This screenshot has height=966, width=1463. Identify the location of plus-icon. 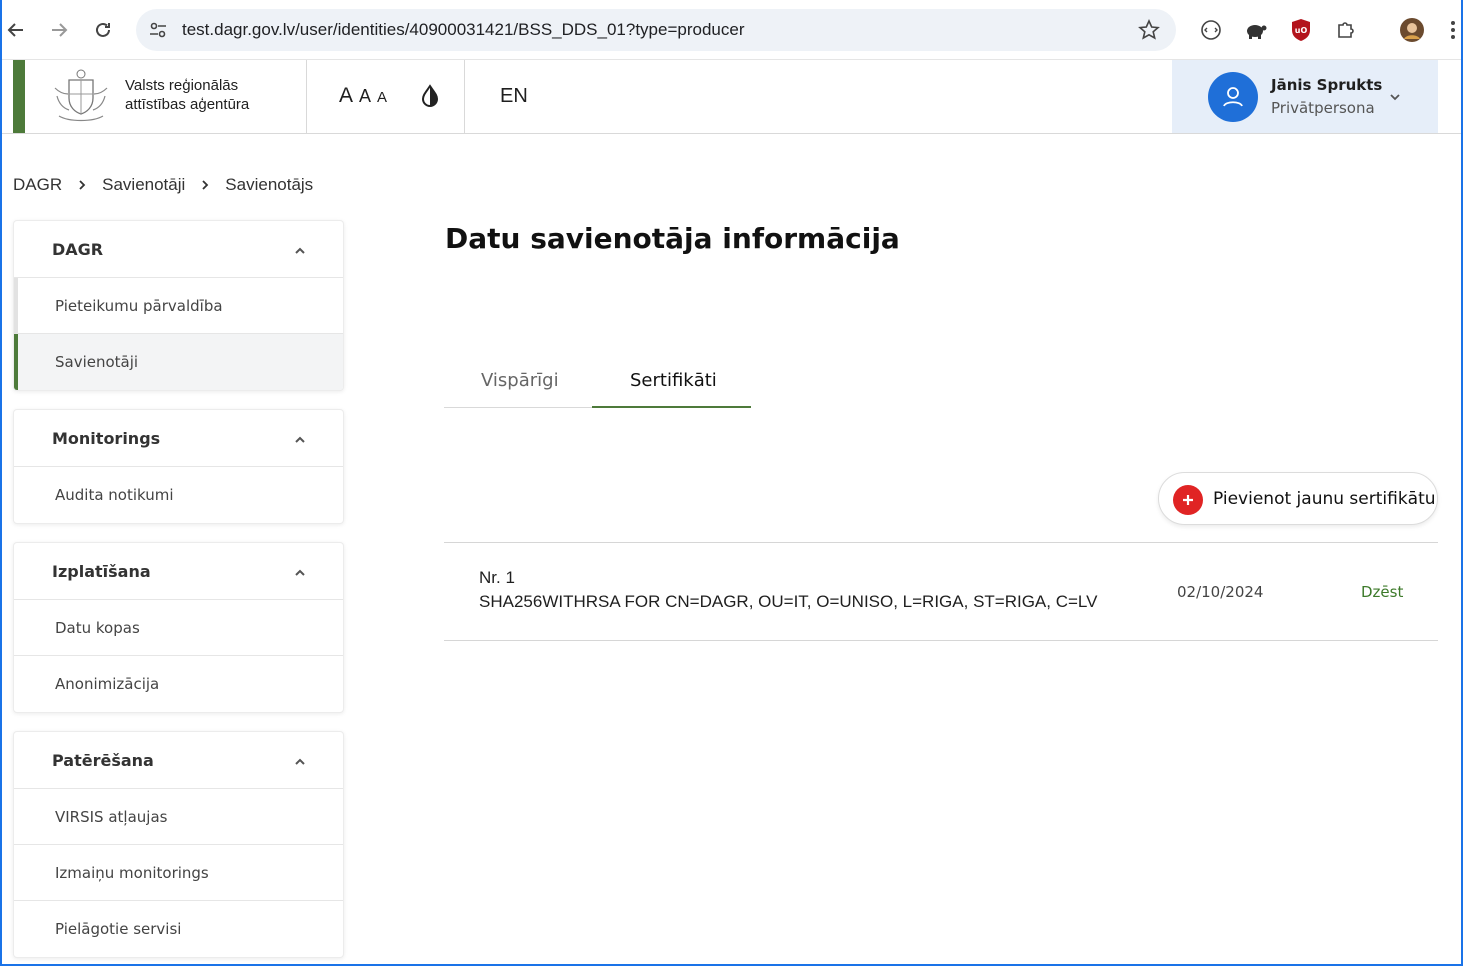
(1188, 500).